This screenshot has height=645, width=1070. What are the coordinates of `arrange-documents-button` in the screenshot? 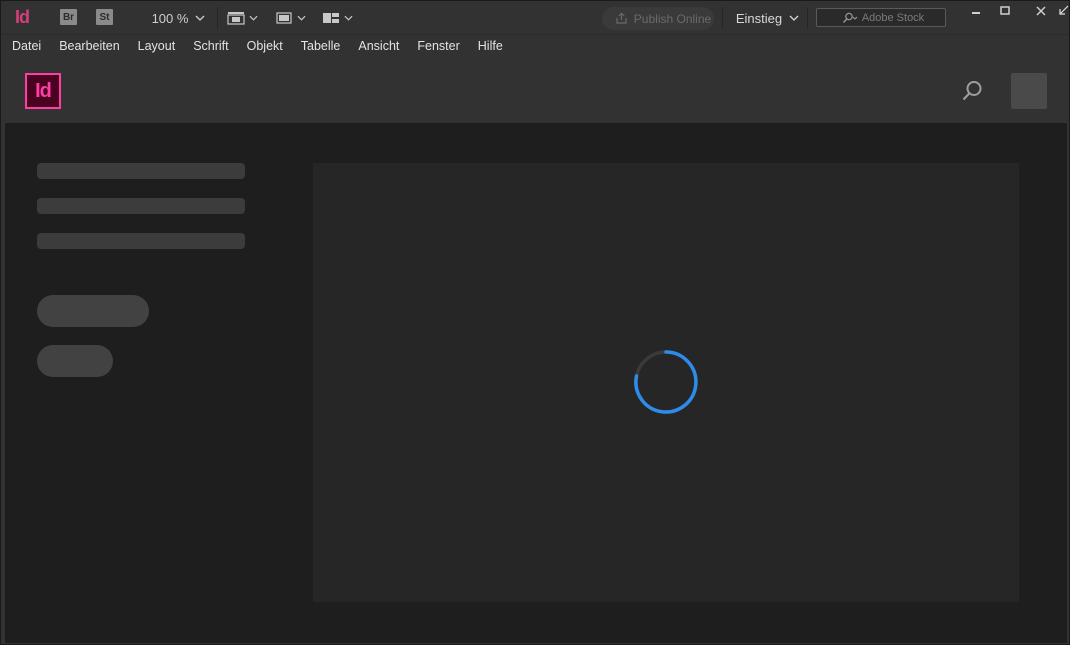 It's located at (337, 18).